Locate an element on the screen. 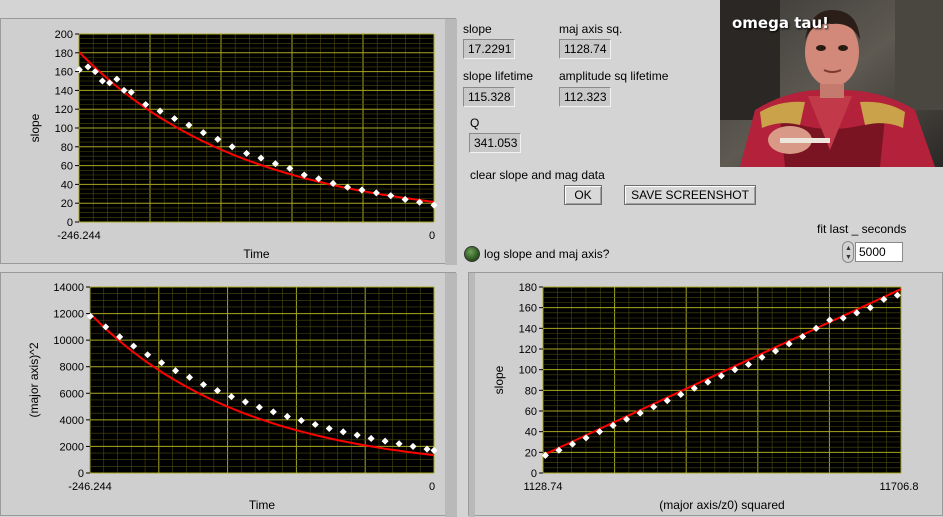  slope-label: slope is located at coordinates (477, 29).